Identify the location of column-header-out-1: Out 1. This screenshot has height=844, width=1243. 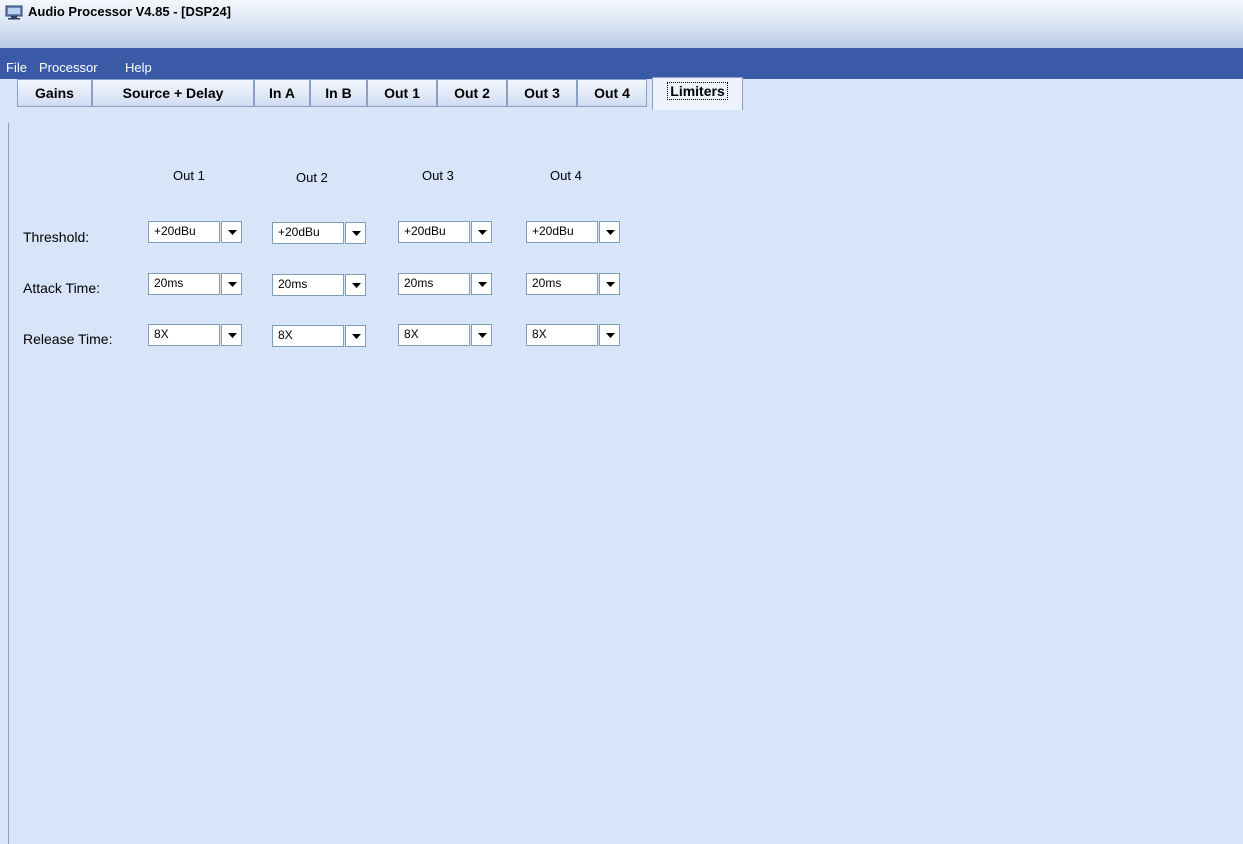
(189, 175).